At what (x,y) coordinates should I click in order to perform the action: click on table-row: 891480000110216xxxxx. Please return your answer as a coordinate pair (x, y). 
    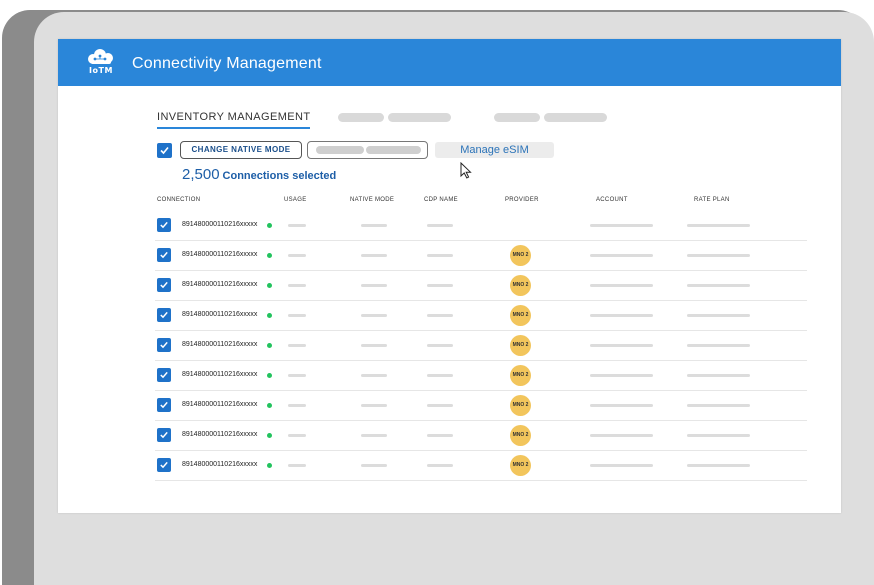
    Looking at the image, I should click on (481, 226).